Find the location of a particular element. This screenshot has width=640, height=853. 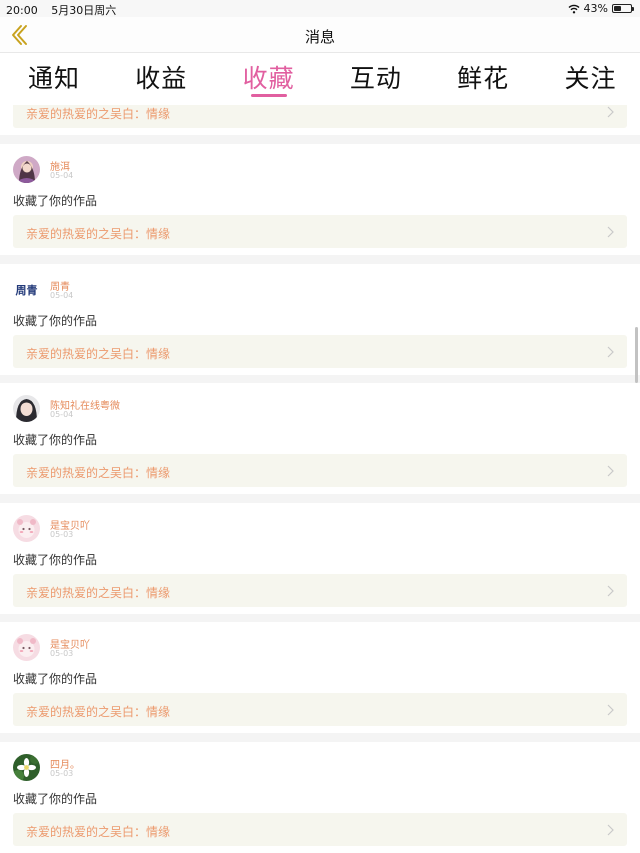

list-item: 四月。 05-03 收藏了你的作品 亲爱的热爱的之吴白：情缘 is located at coordinates (320, 797).